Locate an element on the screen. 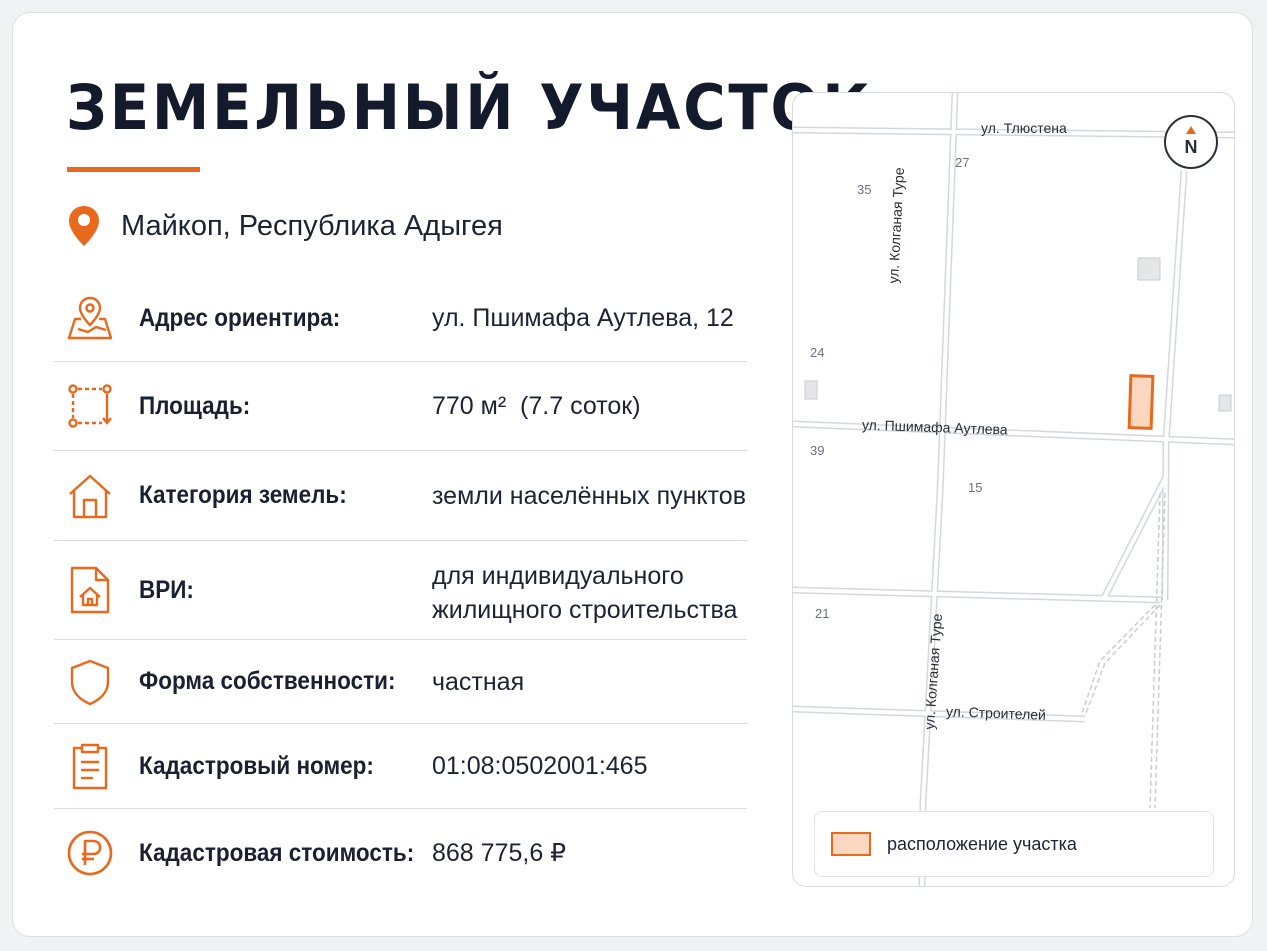  map-pin-map-icon is located at coordinates (90, 318).